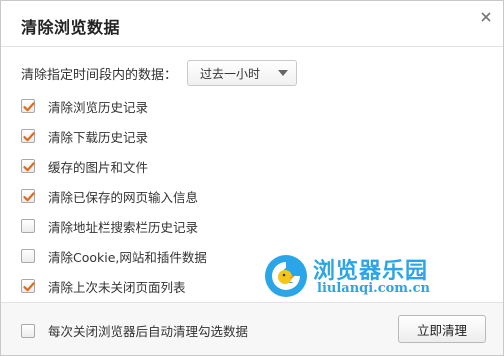 The height and width of the screenshot is (356, 504). I want to click on clear-option-4: 清除已保存的网页输入信息, so click(114, 196).